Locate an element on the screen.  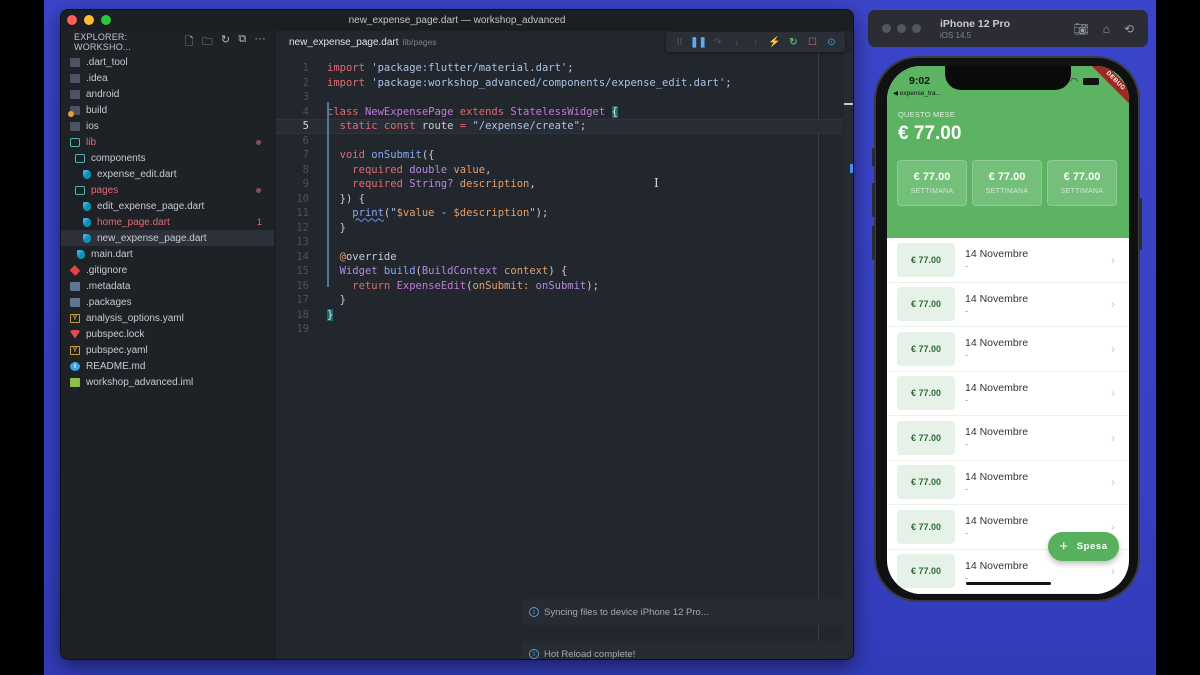
folder-icon is located at coordinates (75, 78).